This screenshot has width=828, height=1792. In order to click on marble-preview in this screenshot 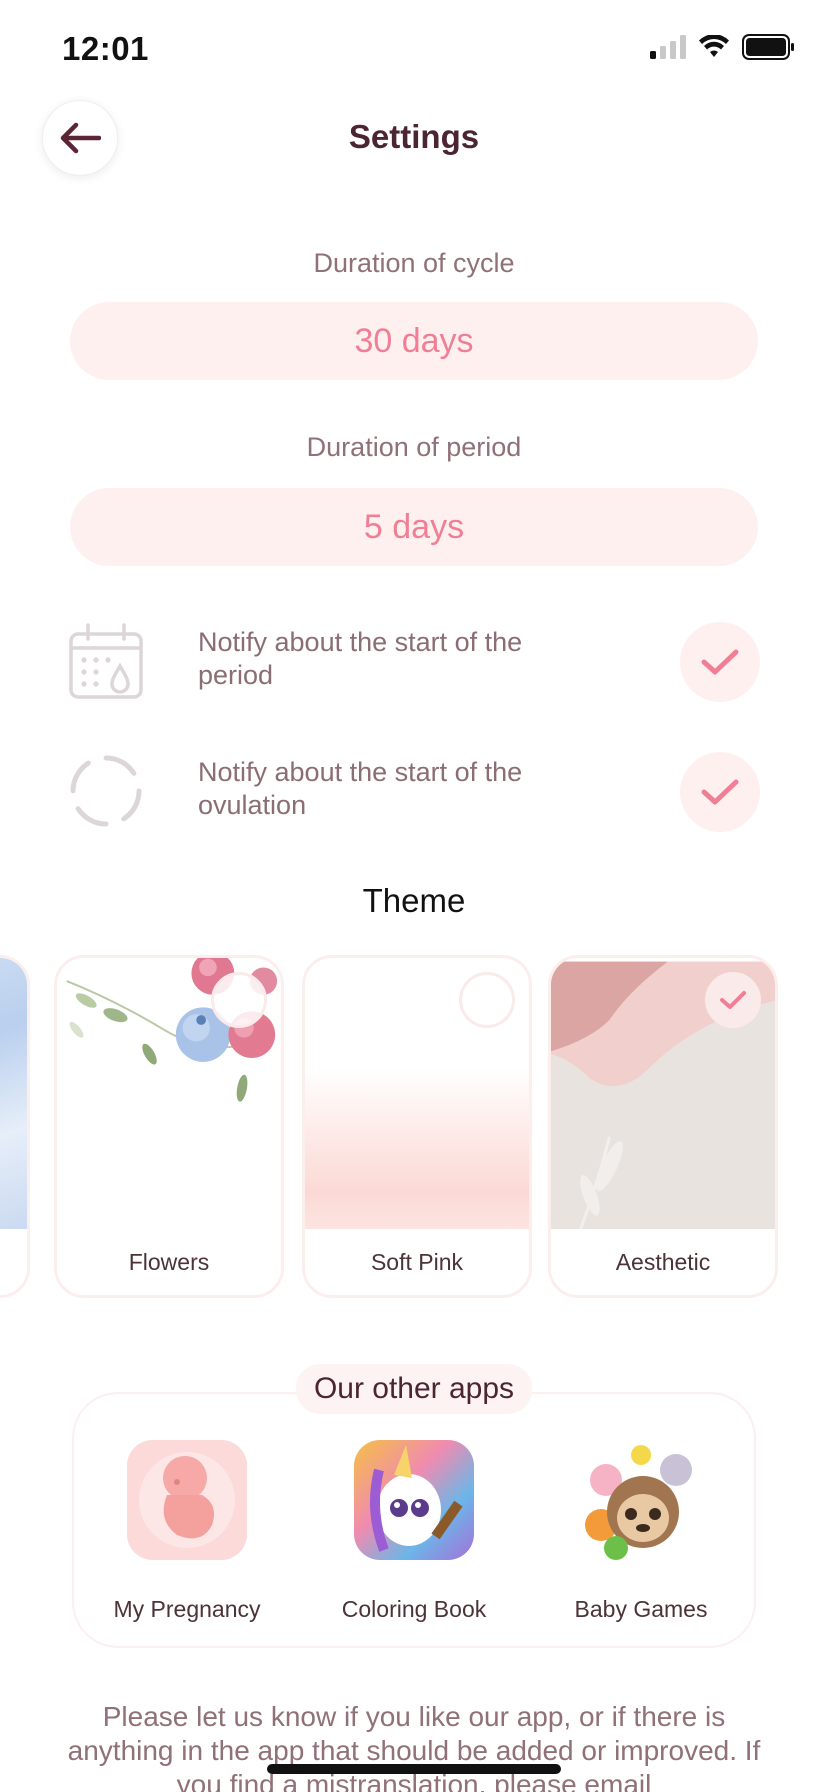, I will do `click(13, 1096)`.